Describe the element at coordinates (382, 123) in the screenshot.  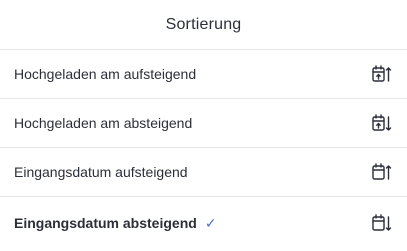
I see `calendar-upload-arrow-down-icon` at that location.